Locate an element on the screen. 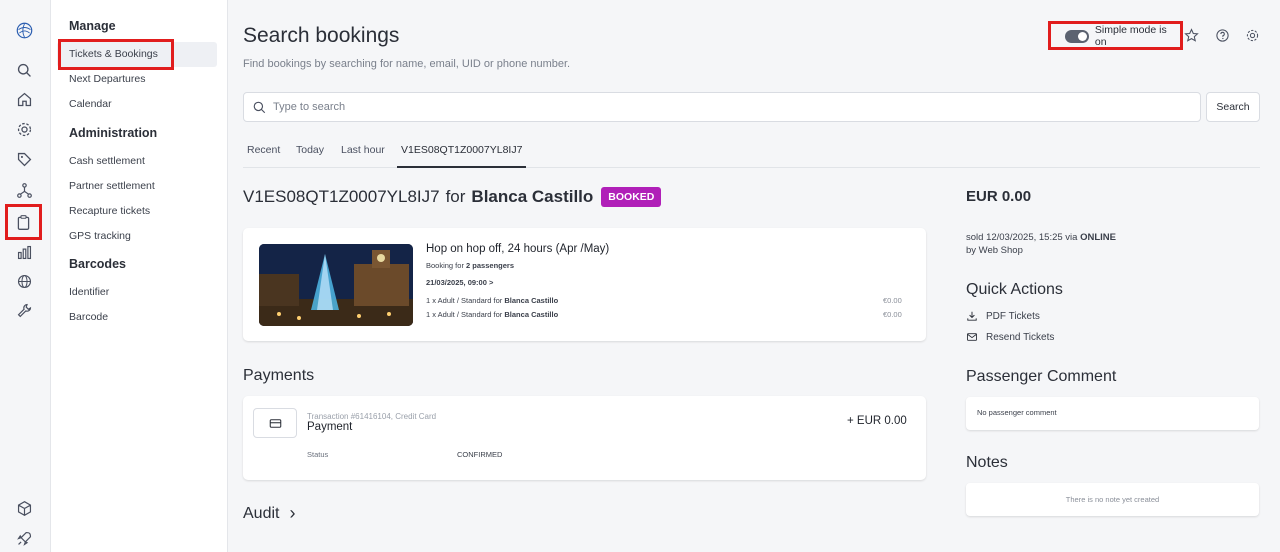 This screenshot has width=1280, height=552. pdf-tickets-action: PDF Tickets is located at coordinates (1003, 316).